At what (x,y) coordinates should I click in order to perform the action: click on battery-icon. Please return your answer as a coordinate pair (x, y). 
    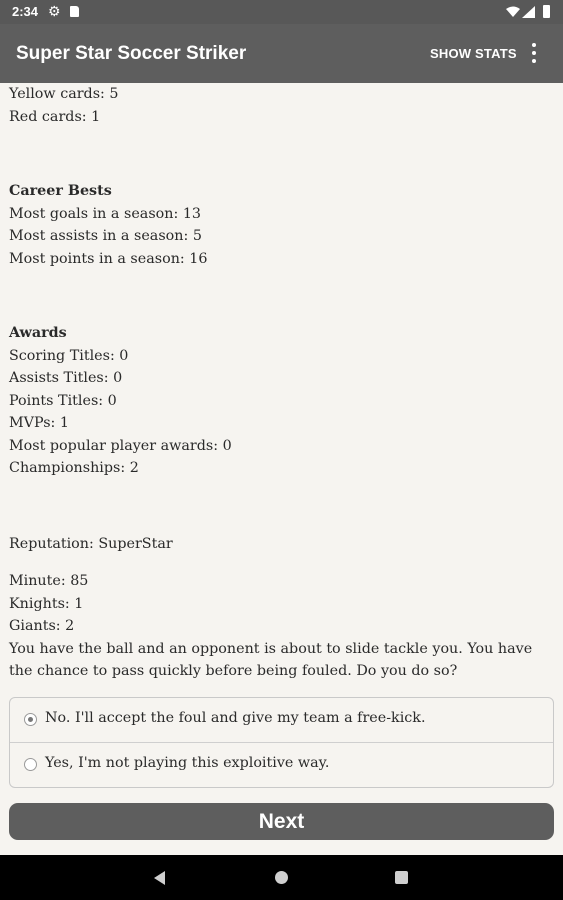
    Looking at the image, I should click on (546, 11).